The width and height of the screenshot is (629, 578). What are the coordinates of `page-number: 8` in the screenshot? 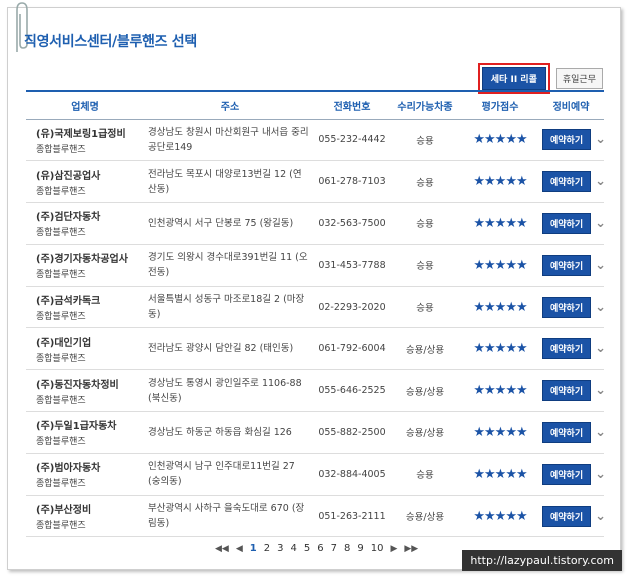 It's located at (347, 548).